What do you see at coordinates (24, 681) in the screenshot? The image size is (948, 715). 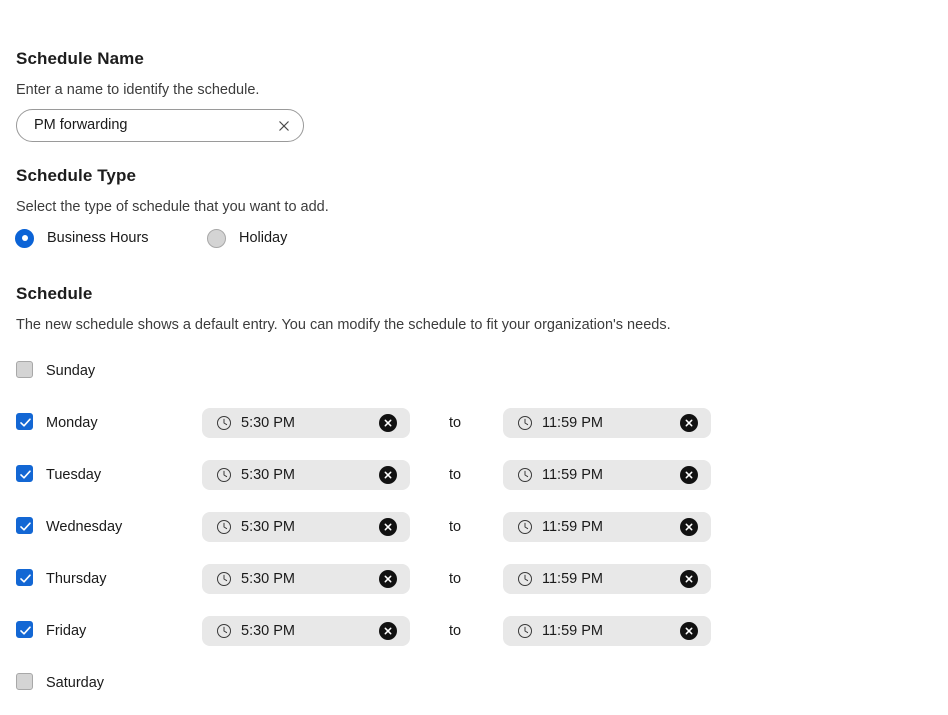 I see `day-checkbox-saturday` at bounding box center [24, 681].